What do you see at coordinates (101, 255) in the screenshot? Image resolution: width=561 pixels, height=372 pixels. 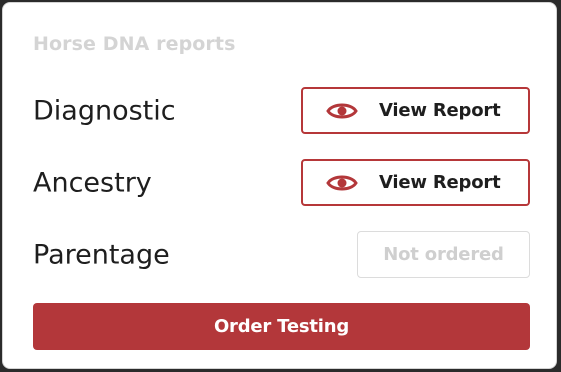 I see `report-label-parentage: Parentage` at bounding box center [101, 255].